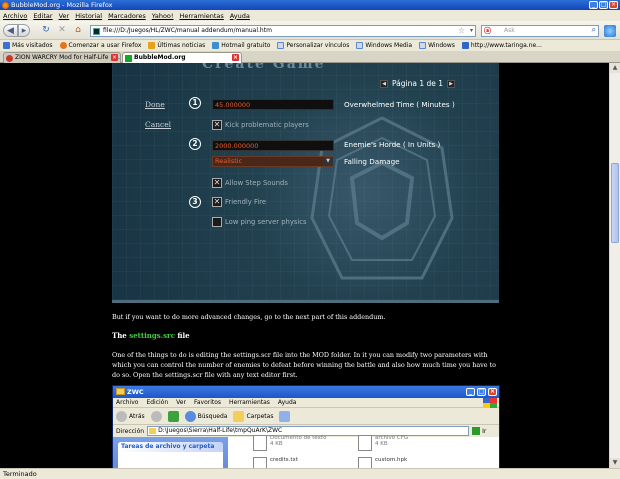 The image size is (620, 479). What do you see at coordinates (156, 416) in the screenshot?
I see `forward-arrow-icon` at bounding box center [156, 416].